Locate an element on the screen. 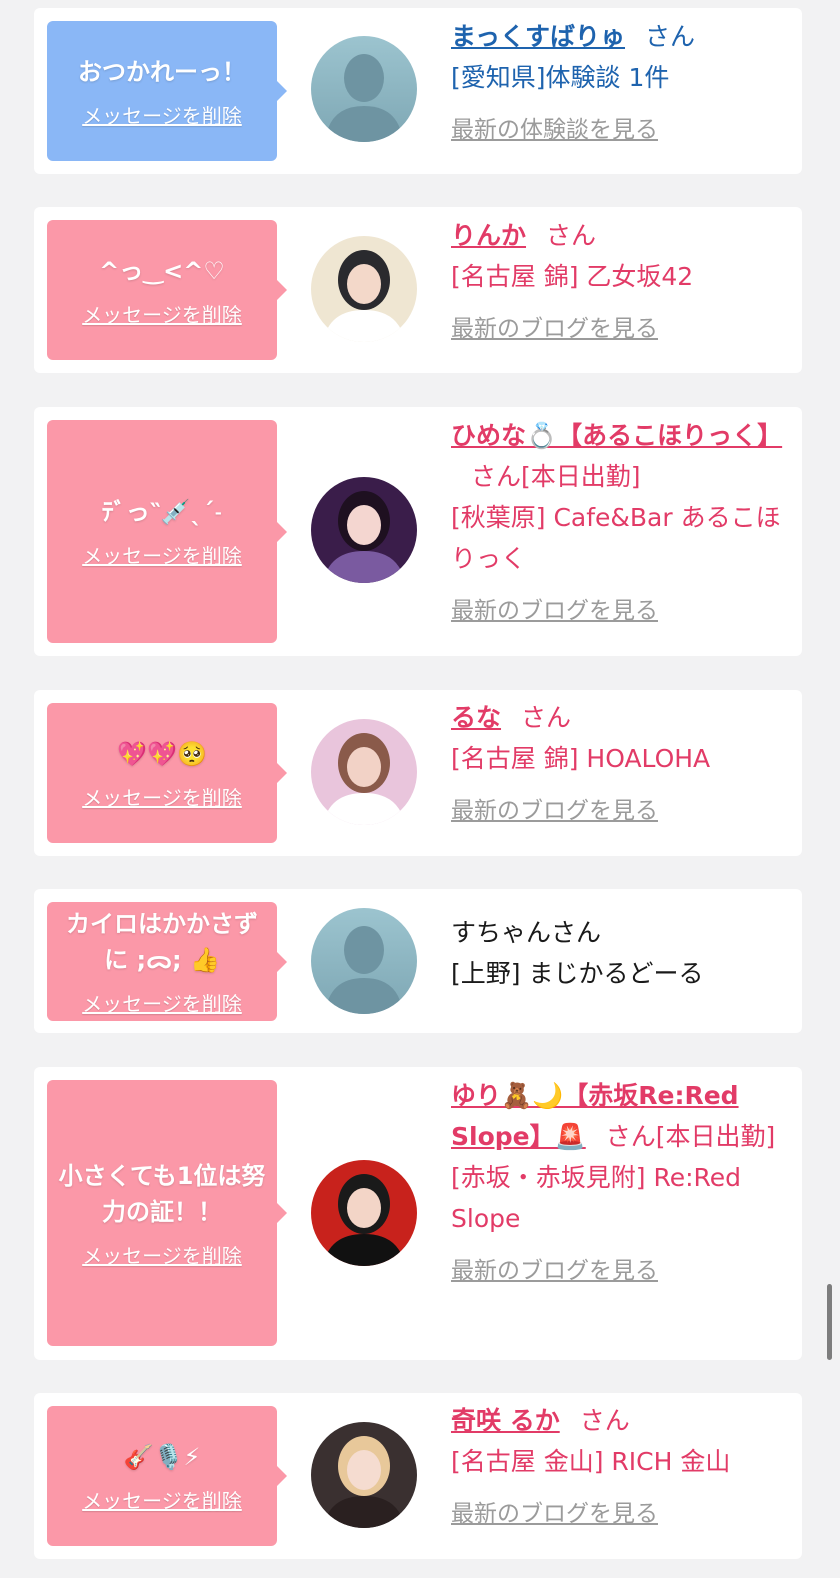  profile-info: まっくすばりゅ さん [愛知県]体験談 1件最新の体験談を見る is located at coordinates (616, 83).